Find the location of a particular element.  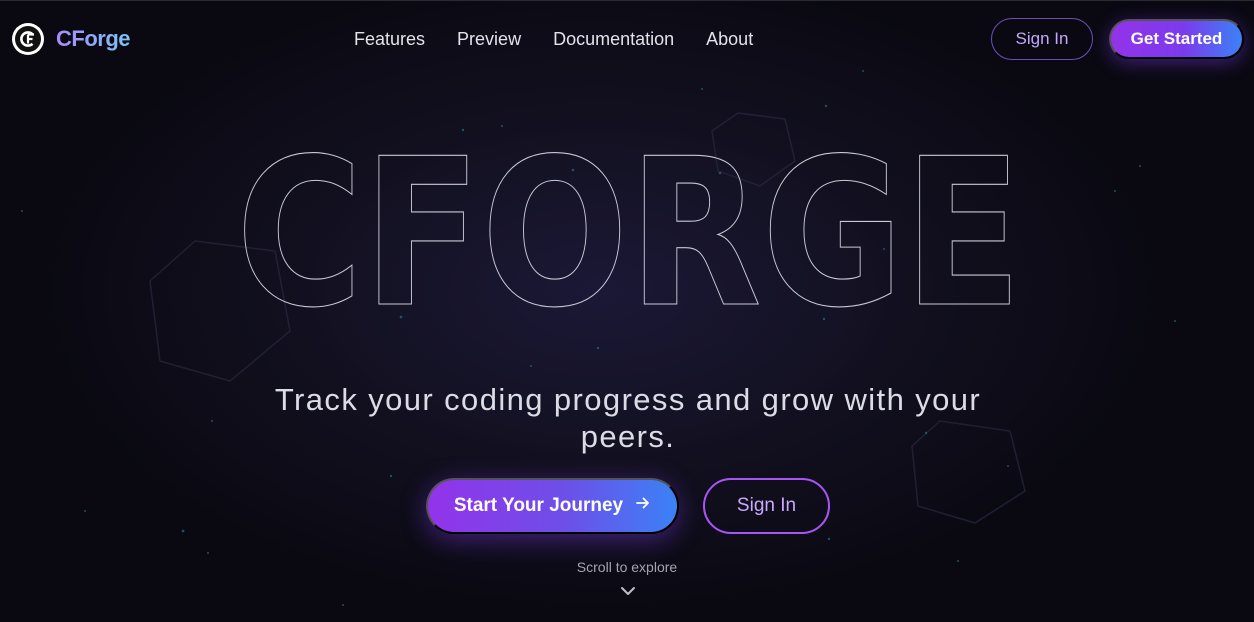

scroll-hint: Scroll to explore is located at coordinates (627, 567).